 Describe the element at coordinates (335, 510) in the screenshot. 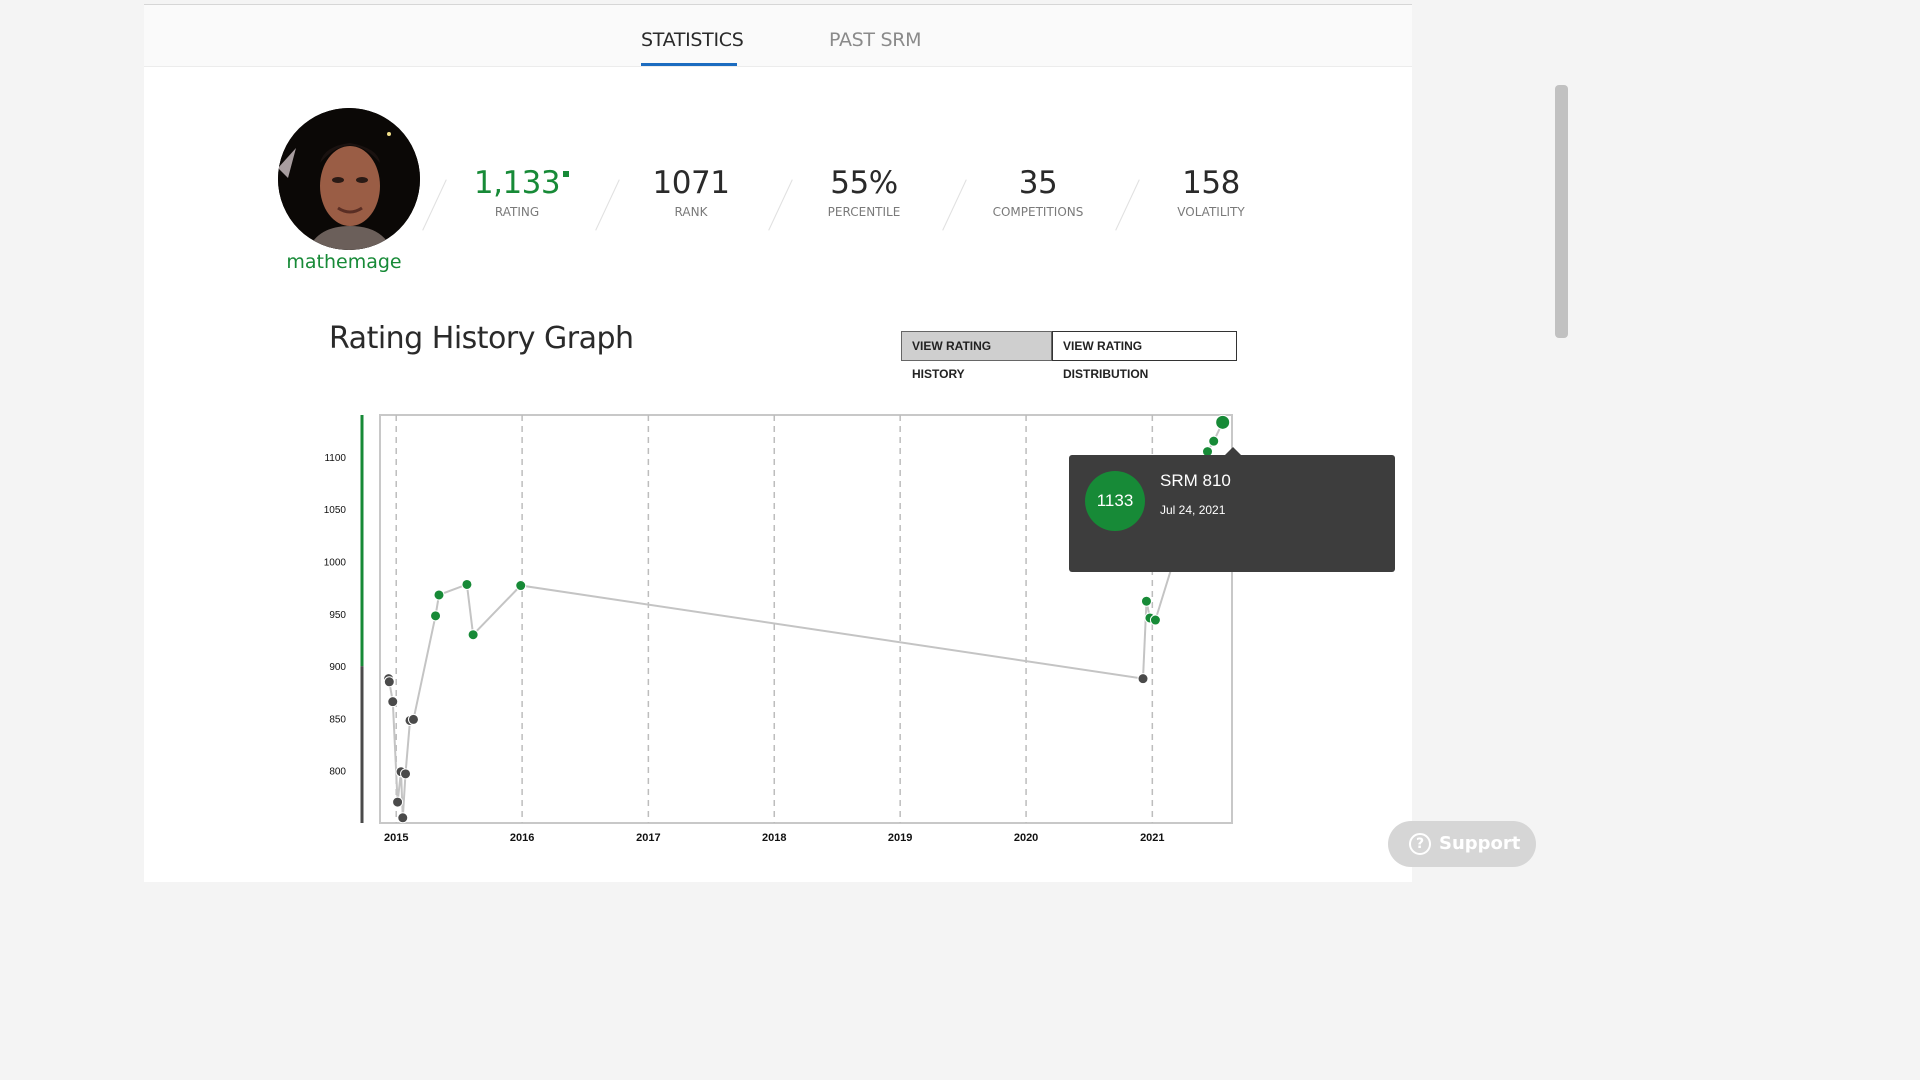

I see `y-tick-label: 1050` at that location.